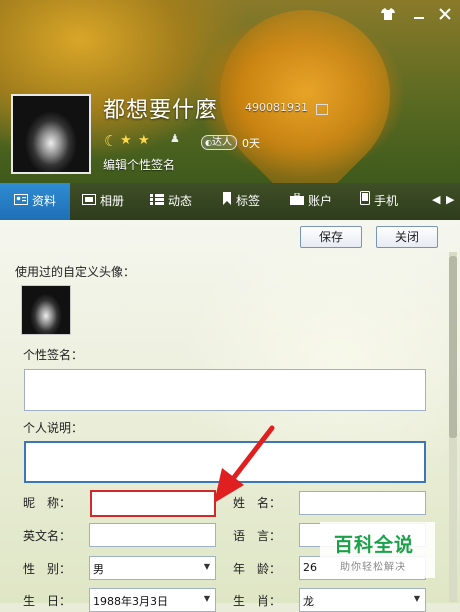 The image size is (460, 612). I want to click on tab-label: 动态, so click(180, 201).